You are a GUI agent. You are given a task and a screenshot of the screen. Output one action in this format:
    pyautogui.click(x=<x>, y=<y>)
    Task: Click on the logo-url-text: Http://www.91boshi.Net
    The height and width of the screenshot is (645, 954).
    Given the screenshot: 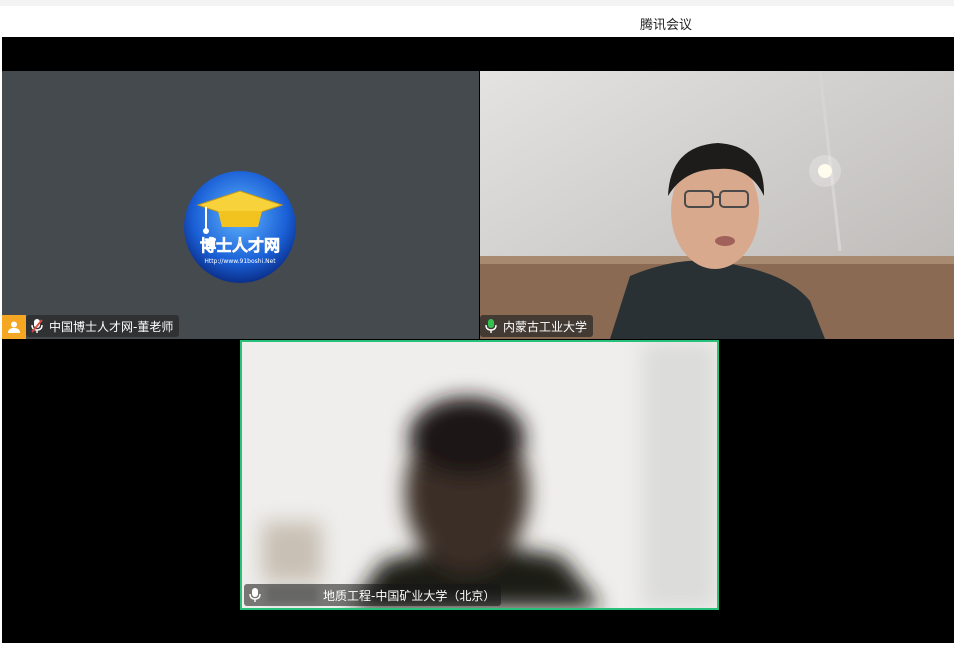 What is the action you would take?
    pyautogui.click(x=240, y=261)
    